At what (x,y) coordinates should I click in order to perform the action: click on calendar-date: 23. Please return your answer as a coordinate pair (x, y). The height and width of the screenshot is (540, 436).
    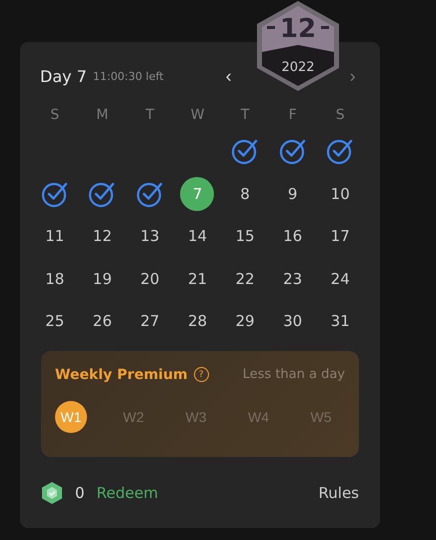
    Looking at the image, I should click on (292, 279).